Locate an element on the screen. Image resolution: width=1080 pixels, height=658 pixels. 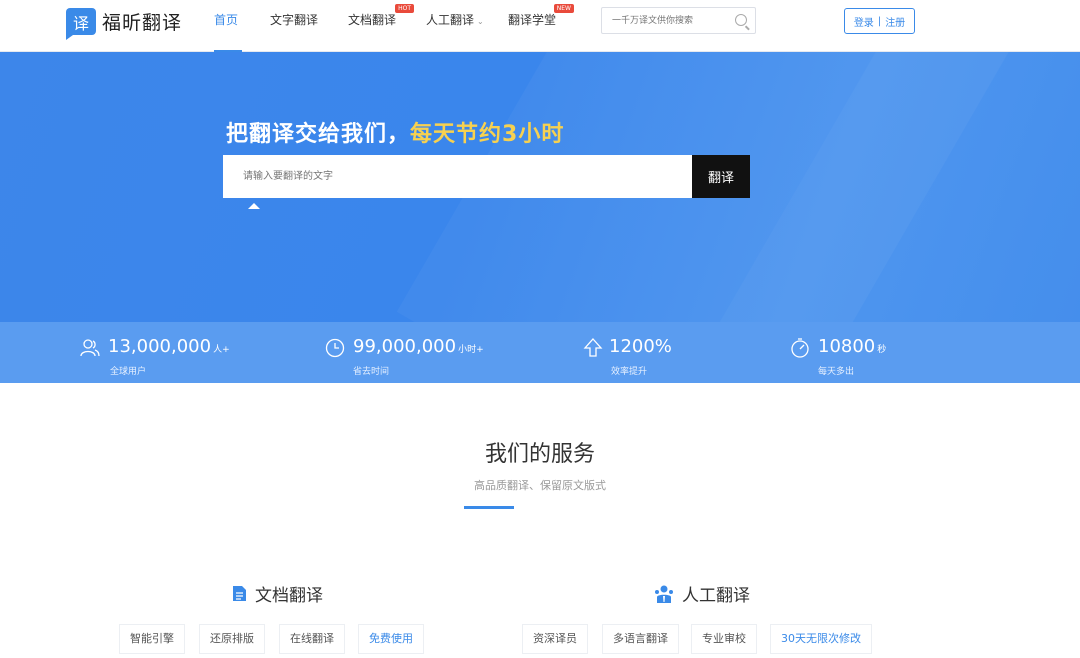
services-title: 我们的服务 is located at coordinates (539, 454).